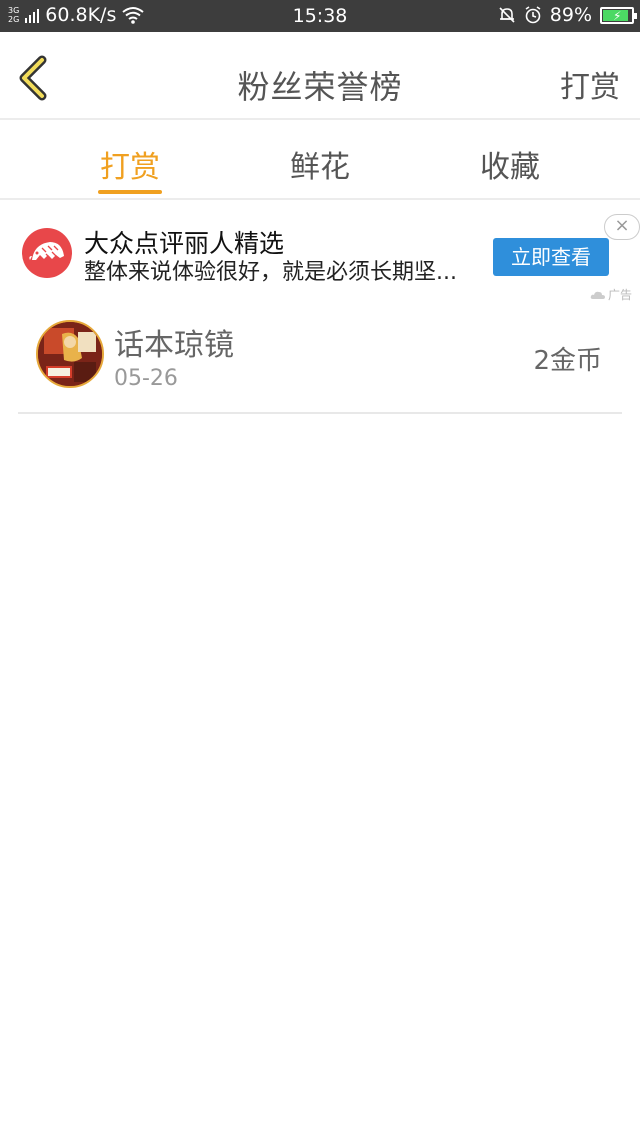 The width and height of the screenshot is (640, 1138). Describe the element at coordinates (567, 361) in the screenshot. I see `reward-amount: 2金币` at that location.